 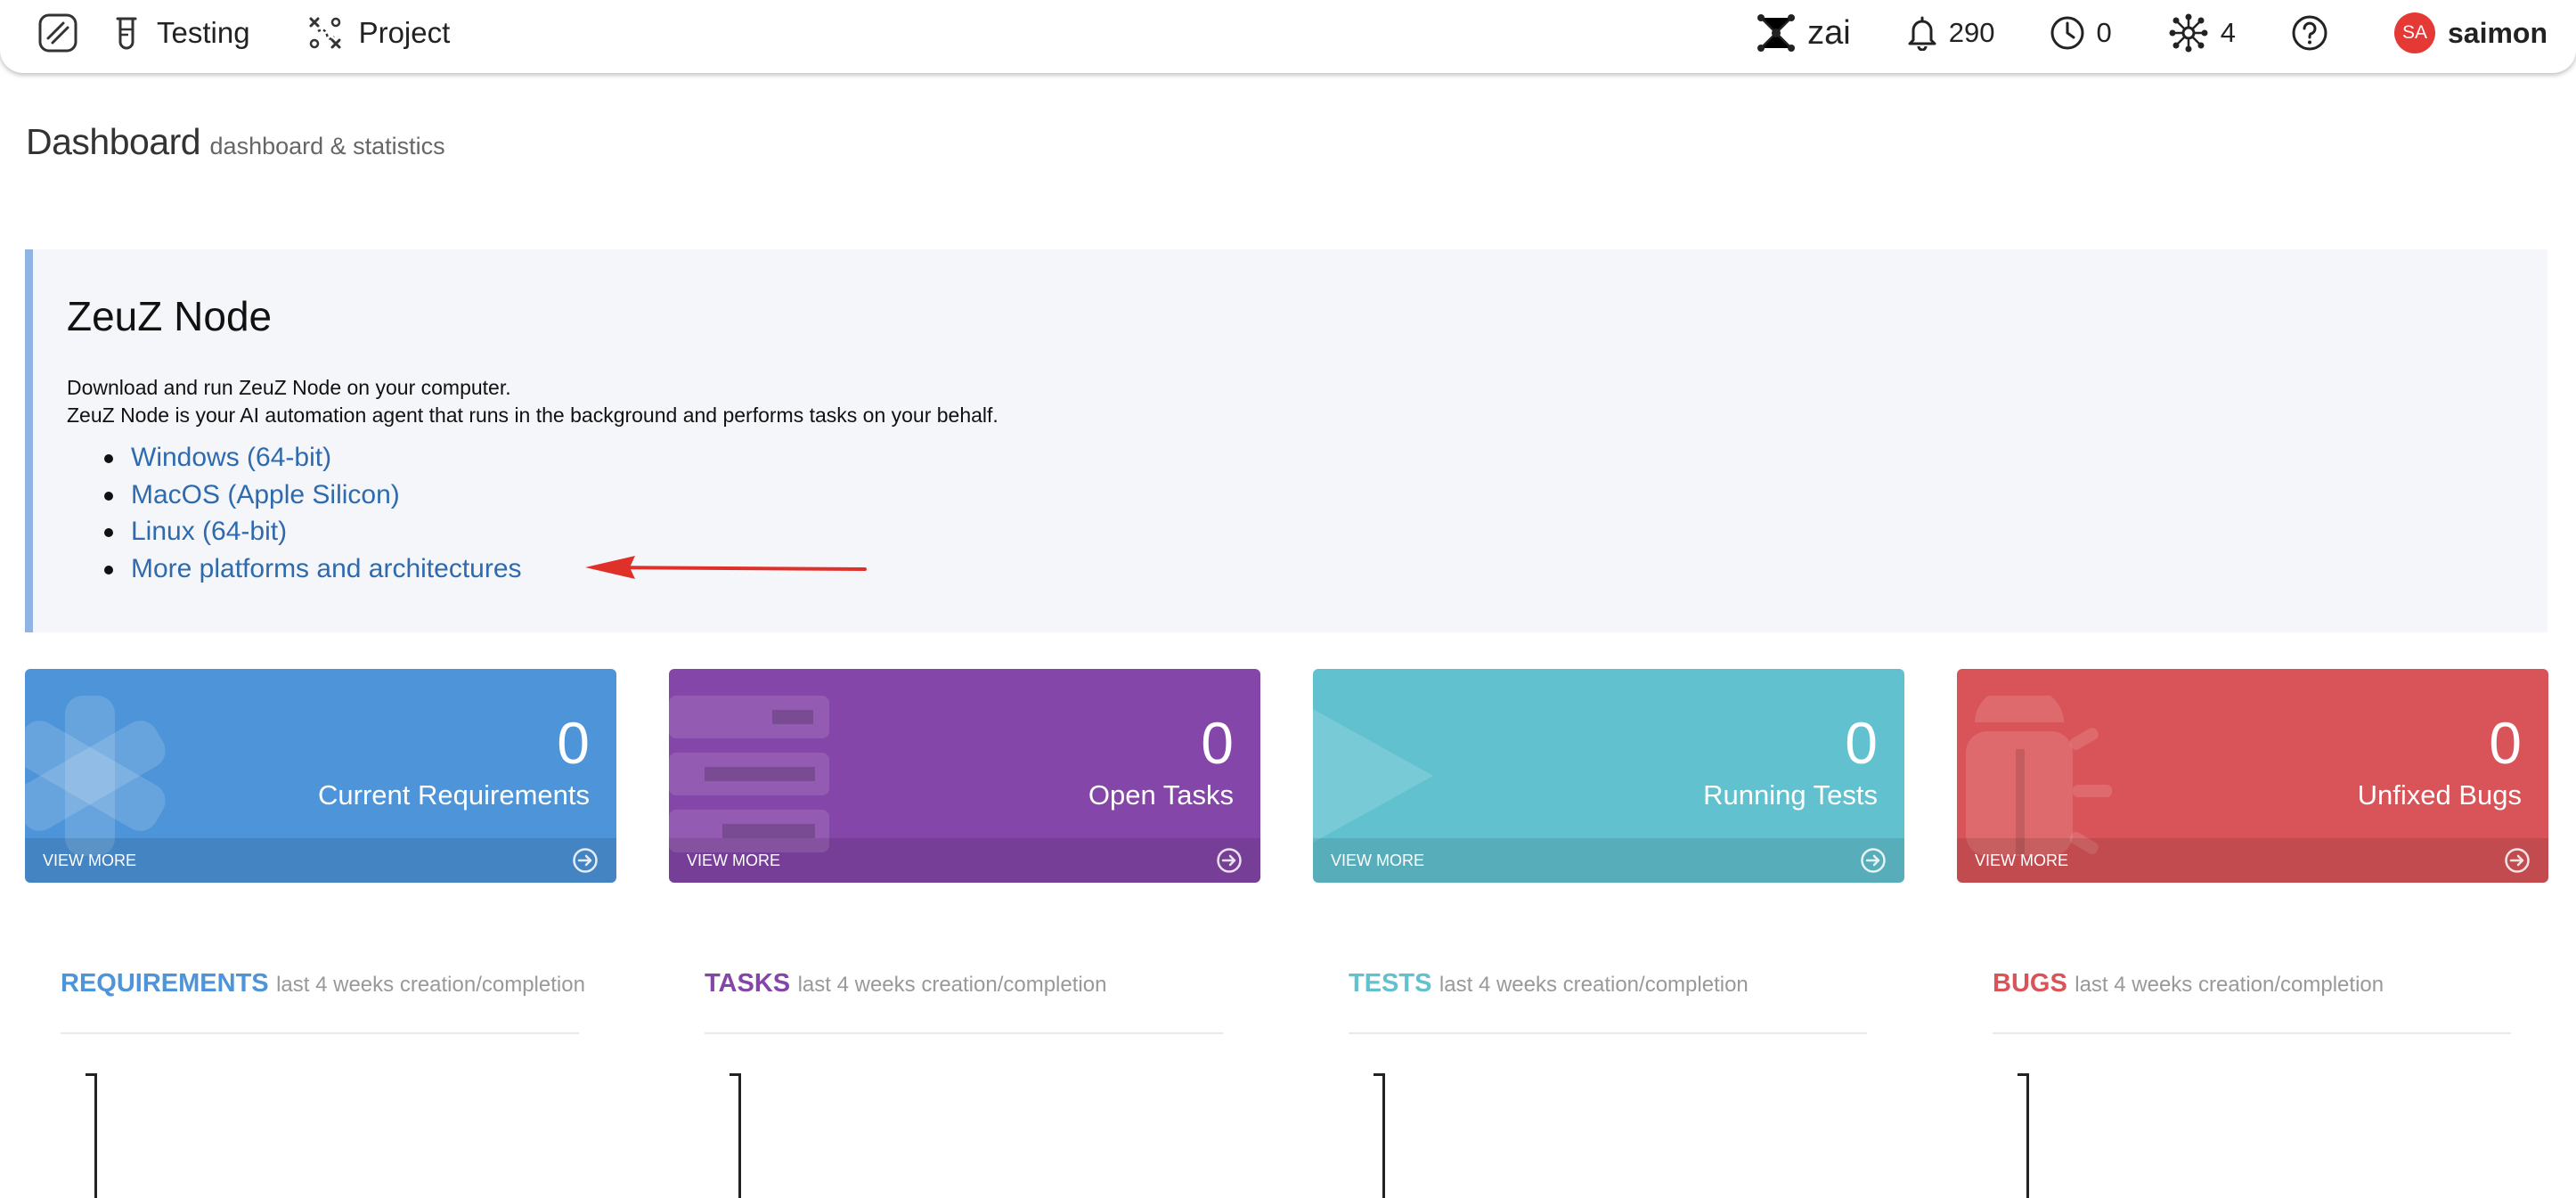 I want to click on bugs-count: 0, so click(x=2505, y=743).